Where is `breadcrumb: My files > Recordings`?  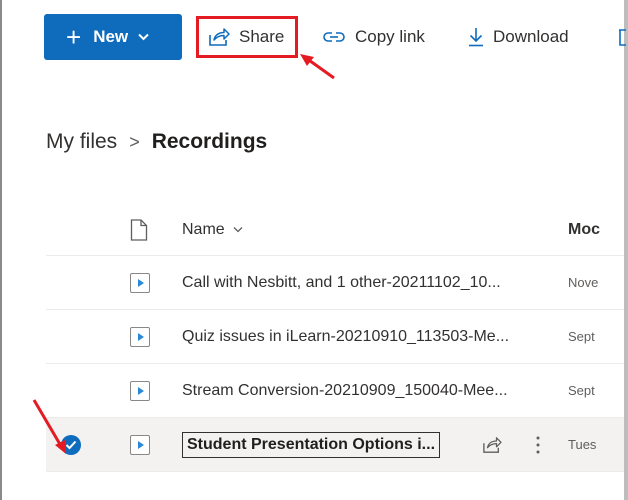 breadcrumb: My files > Recordings is located at coordinates (156, 142).